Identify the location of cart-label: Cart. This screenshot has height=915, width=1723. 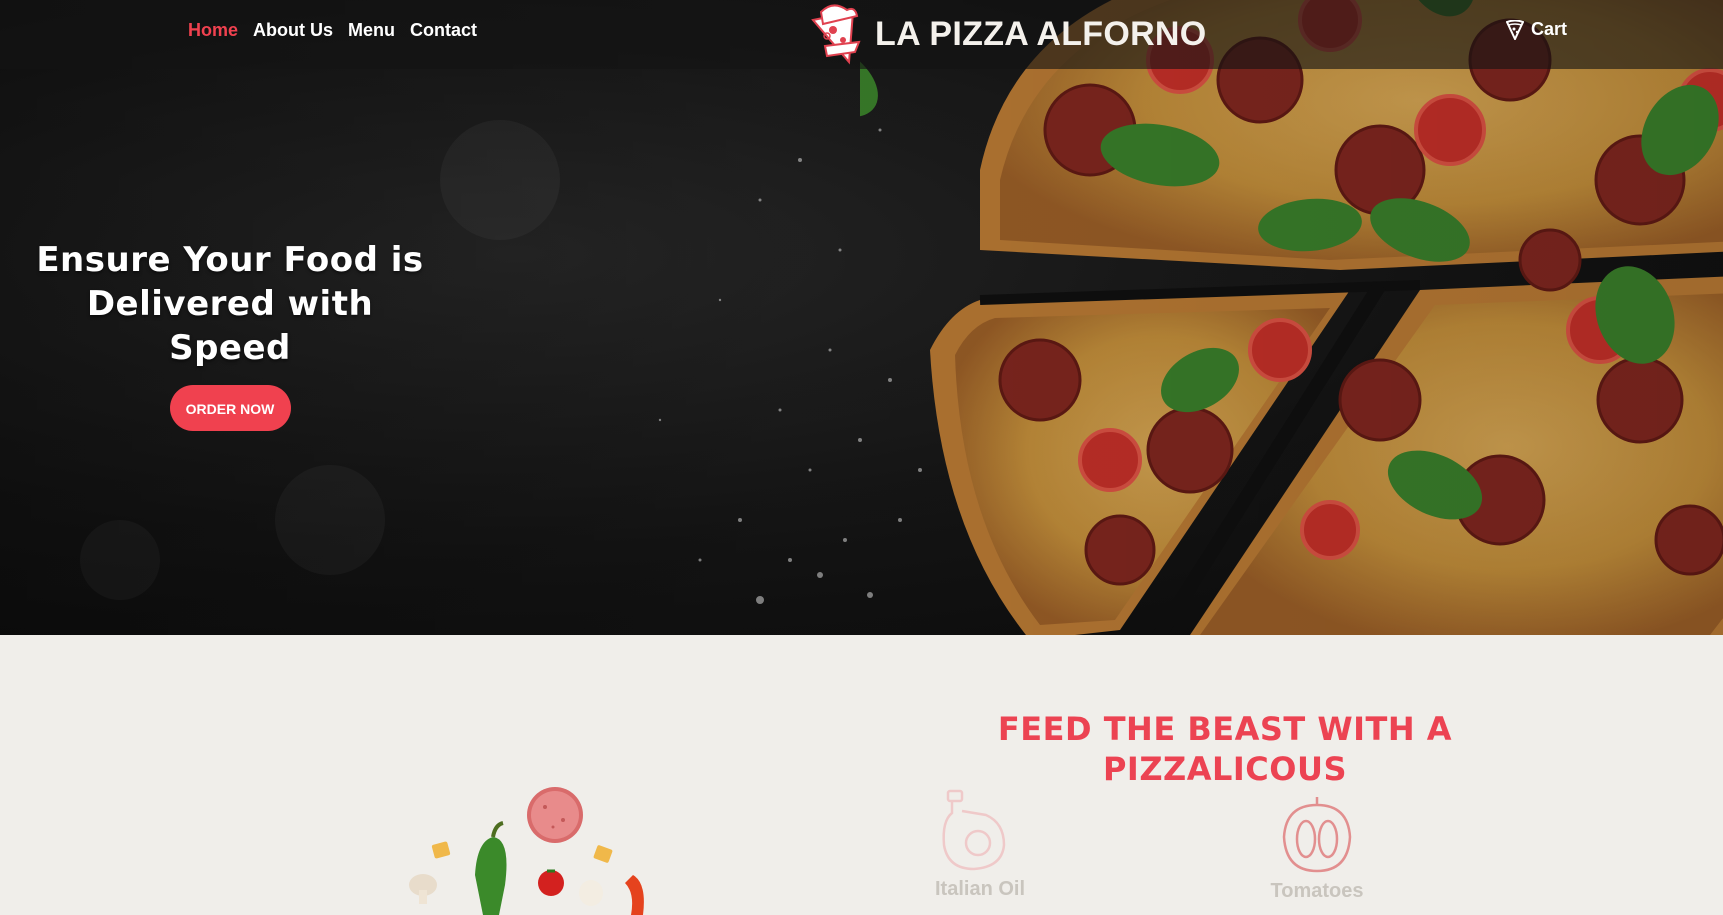
(1549, 29).